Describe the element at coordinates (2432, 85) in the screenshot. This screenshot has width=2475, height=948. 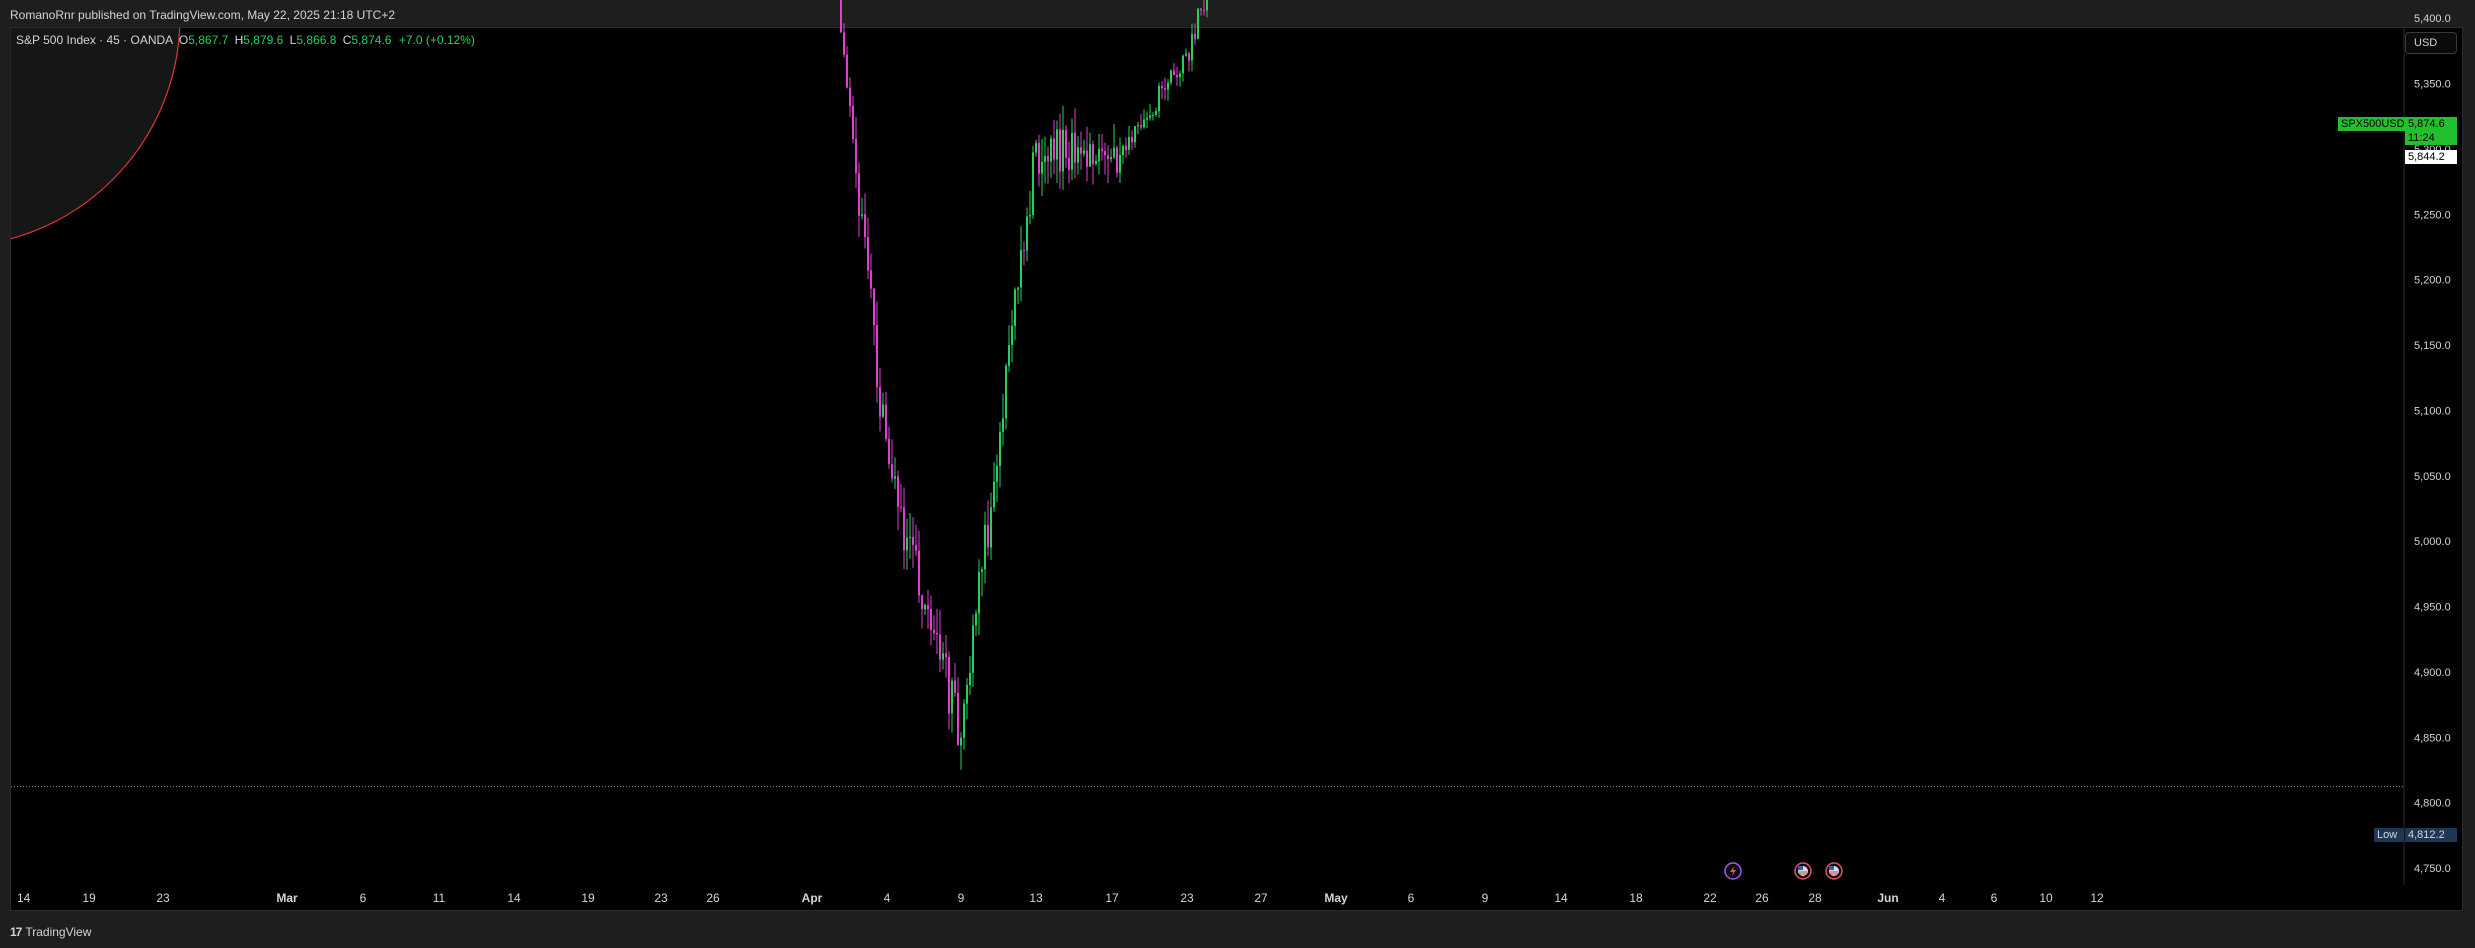
I see `y-tick-label: 5,350.0` at that location.